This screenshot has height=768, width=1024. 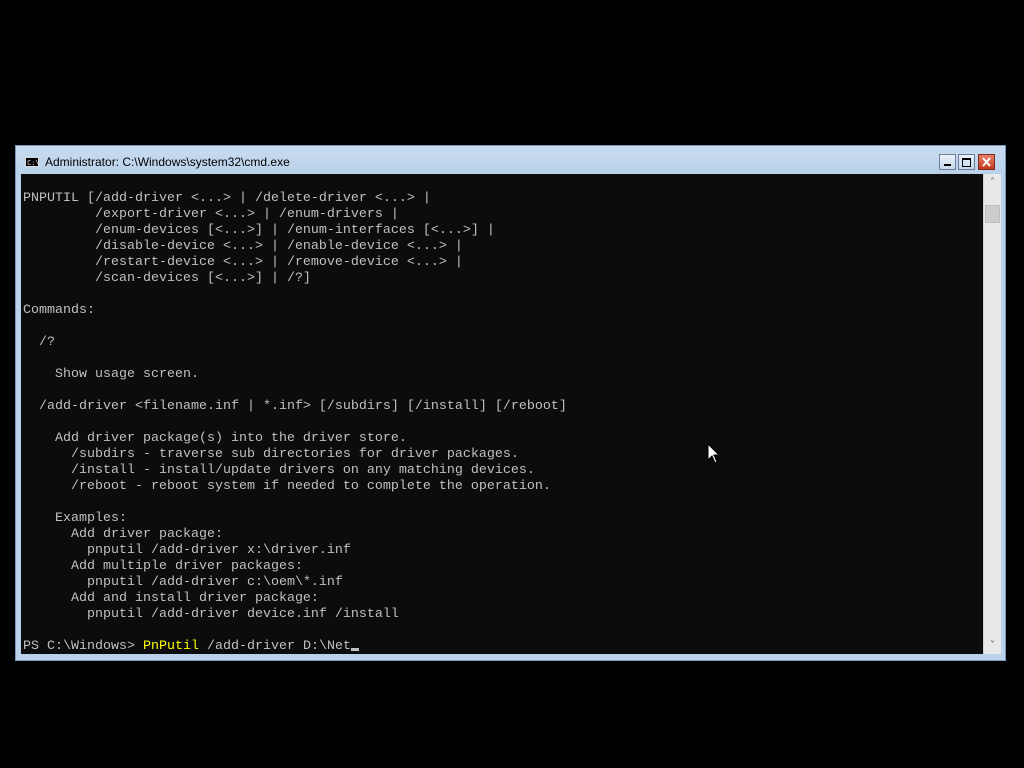 I want to click on console-line: /?, so click(x=39, y=342).